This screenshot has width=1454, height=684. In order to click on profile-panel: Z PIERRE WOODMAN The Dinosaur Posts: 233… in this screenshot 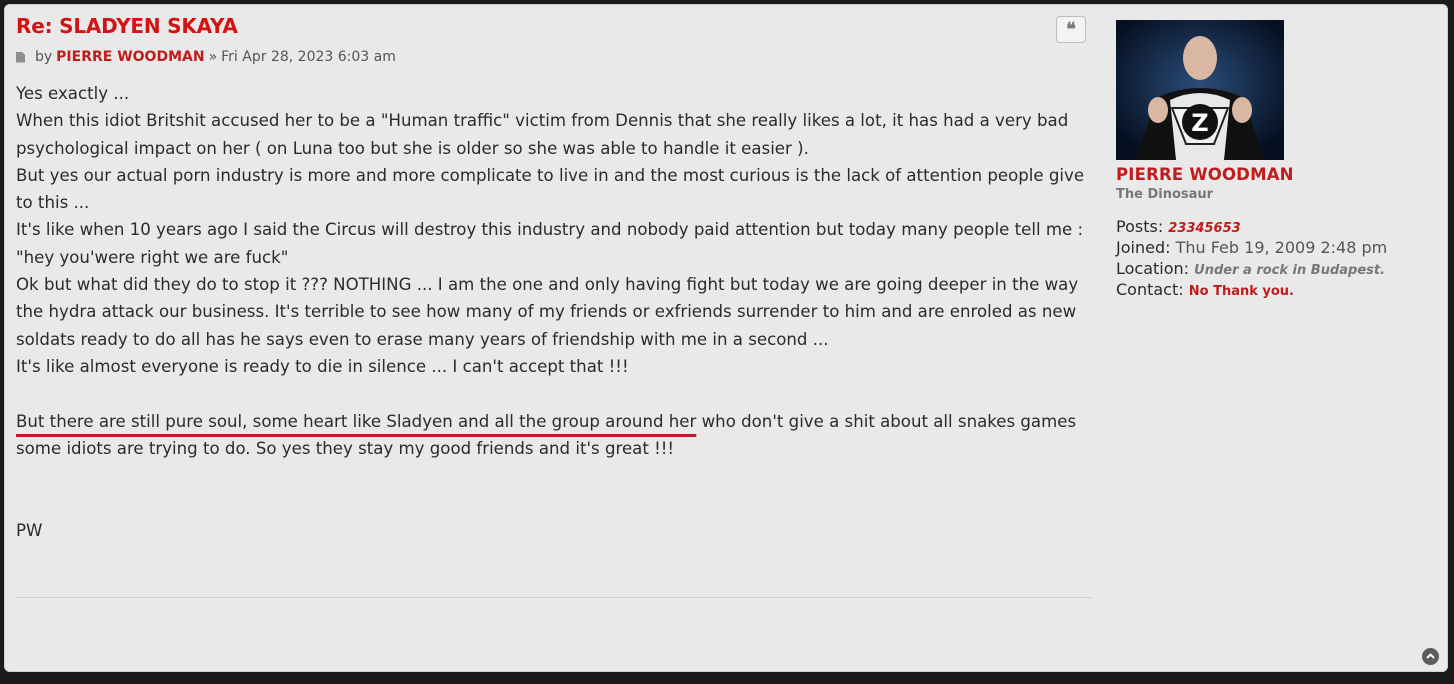, I will do `click(1276, 160)`.